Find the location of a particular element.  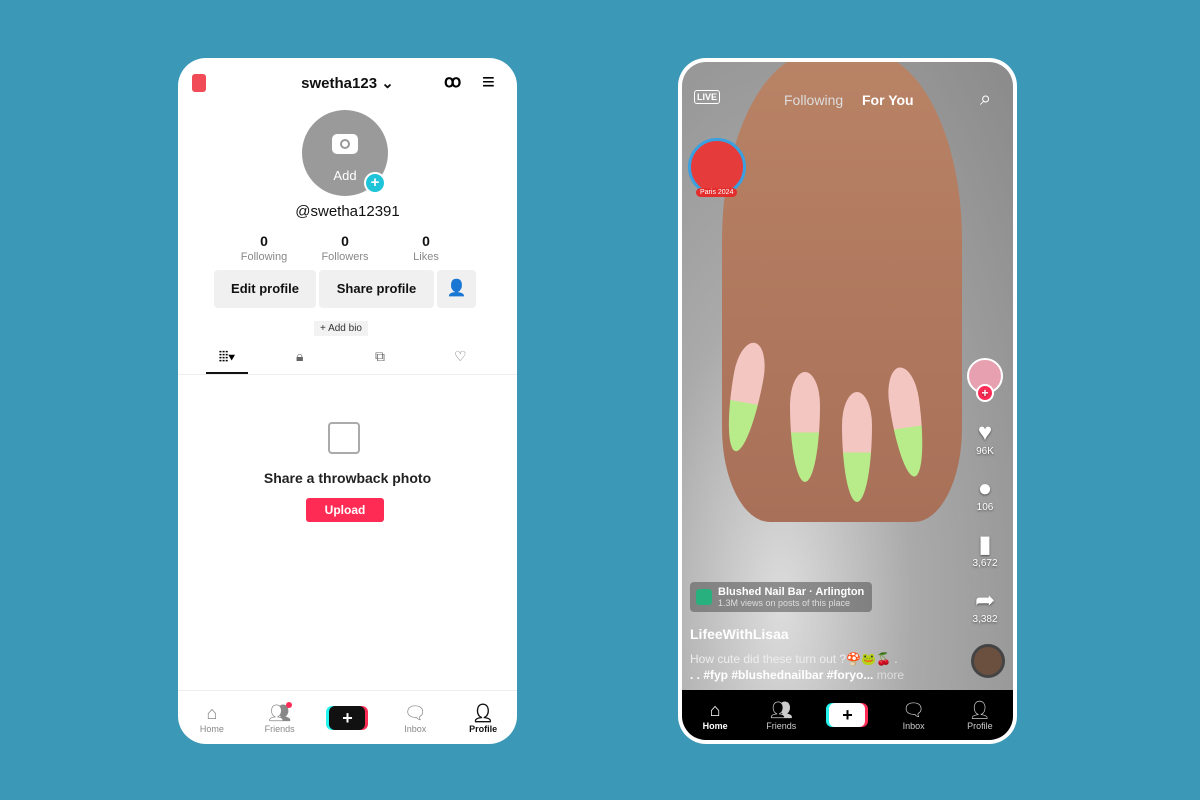

more-link: more is located at coordinates (890, 675).